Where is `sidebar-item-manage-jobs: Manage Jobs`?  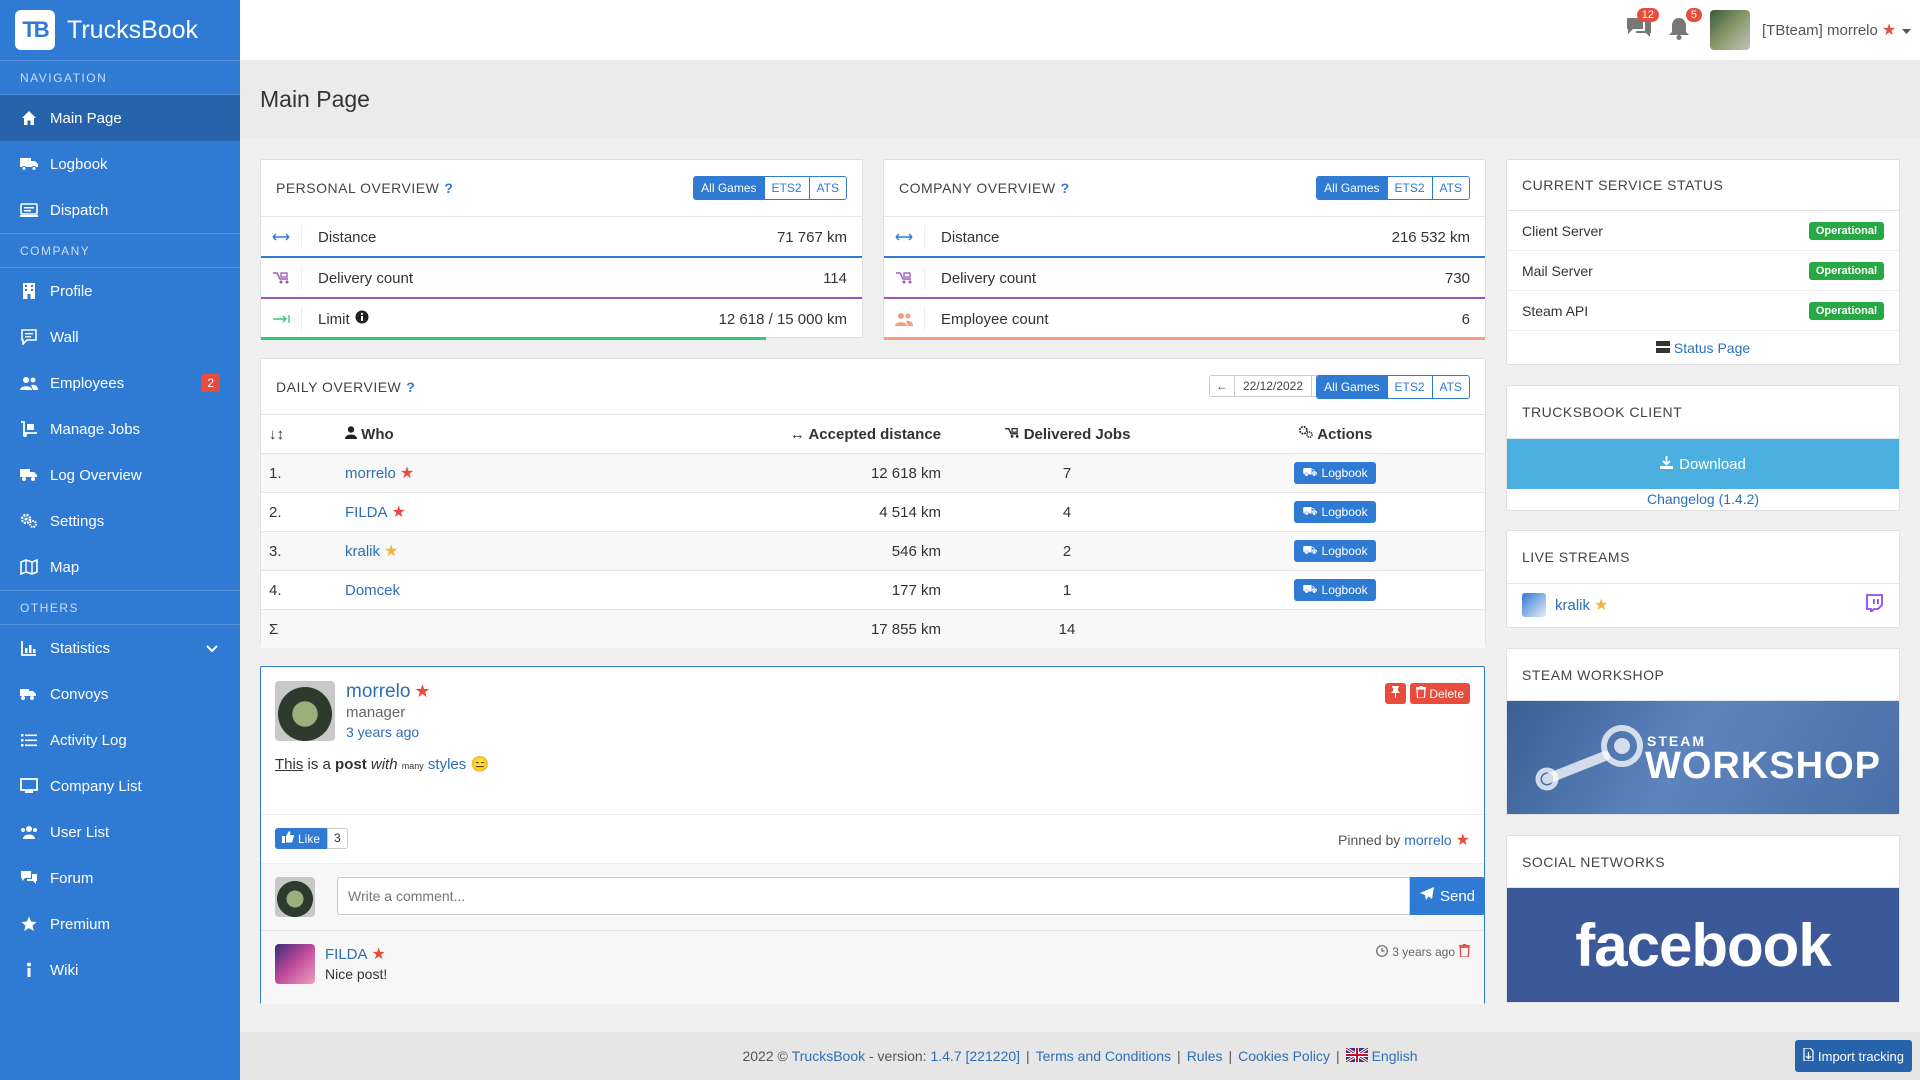
sidebar-item-manage-jobs: Manage Jobs is located at coordinates (120, 429).